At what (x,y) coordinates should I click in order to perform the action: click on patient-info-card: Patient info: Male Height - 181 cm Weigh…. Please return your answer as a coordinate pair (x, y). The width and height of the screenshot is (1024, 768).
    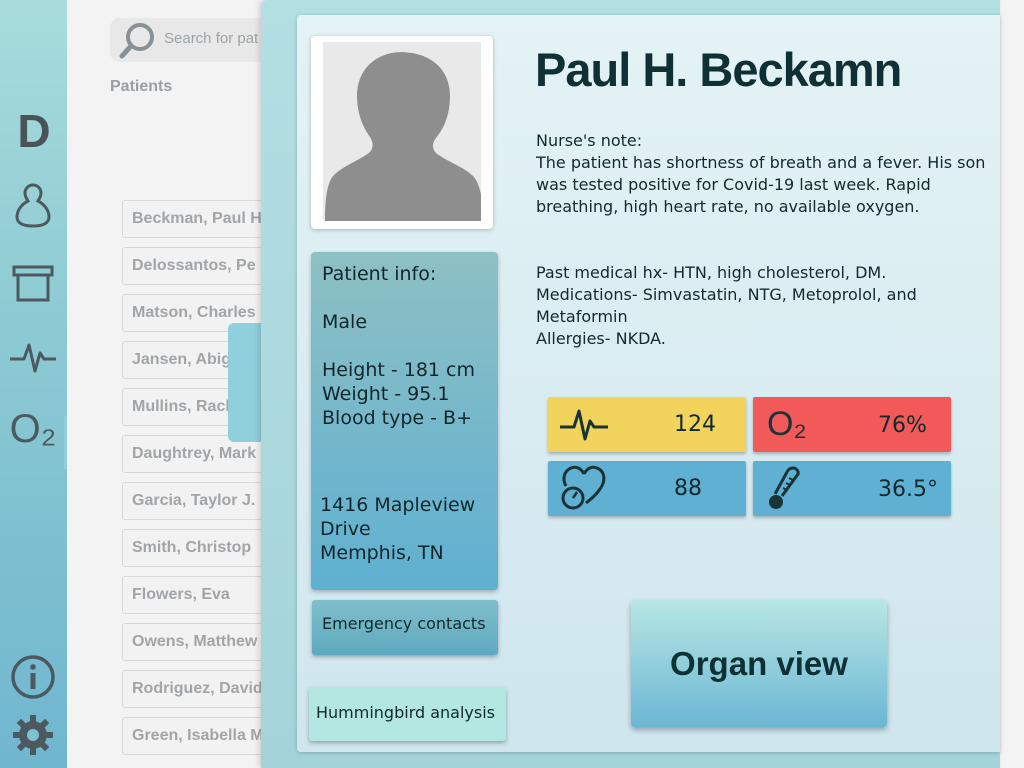
    Looking at the image, I should click on (404, 421).